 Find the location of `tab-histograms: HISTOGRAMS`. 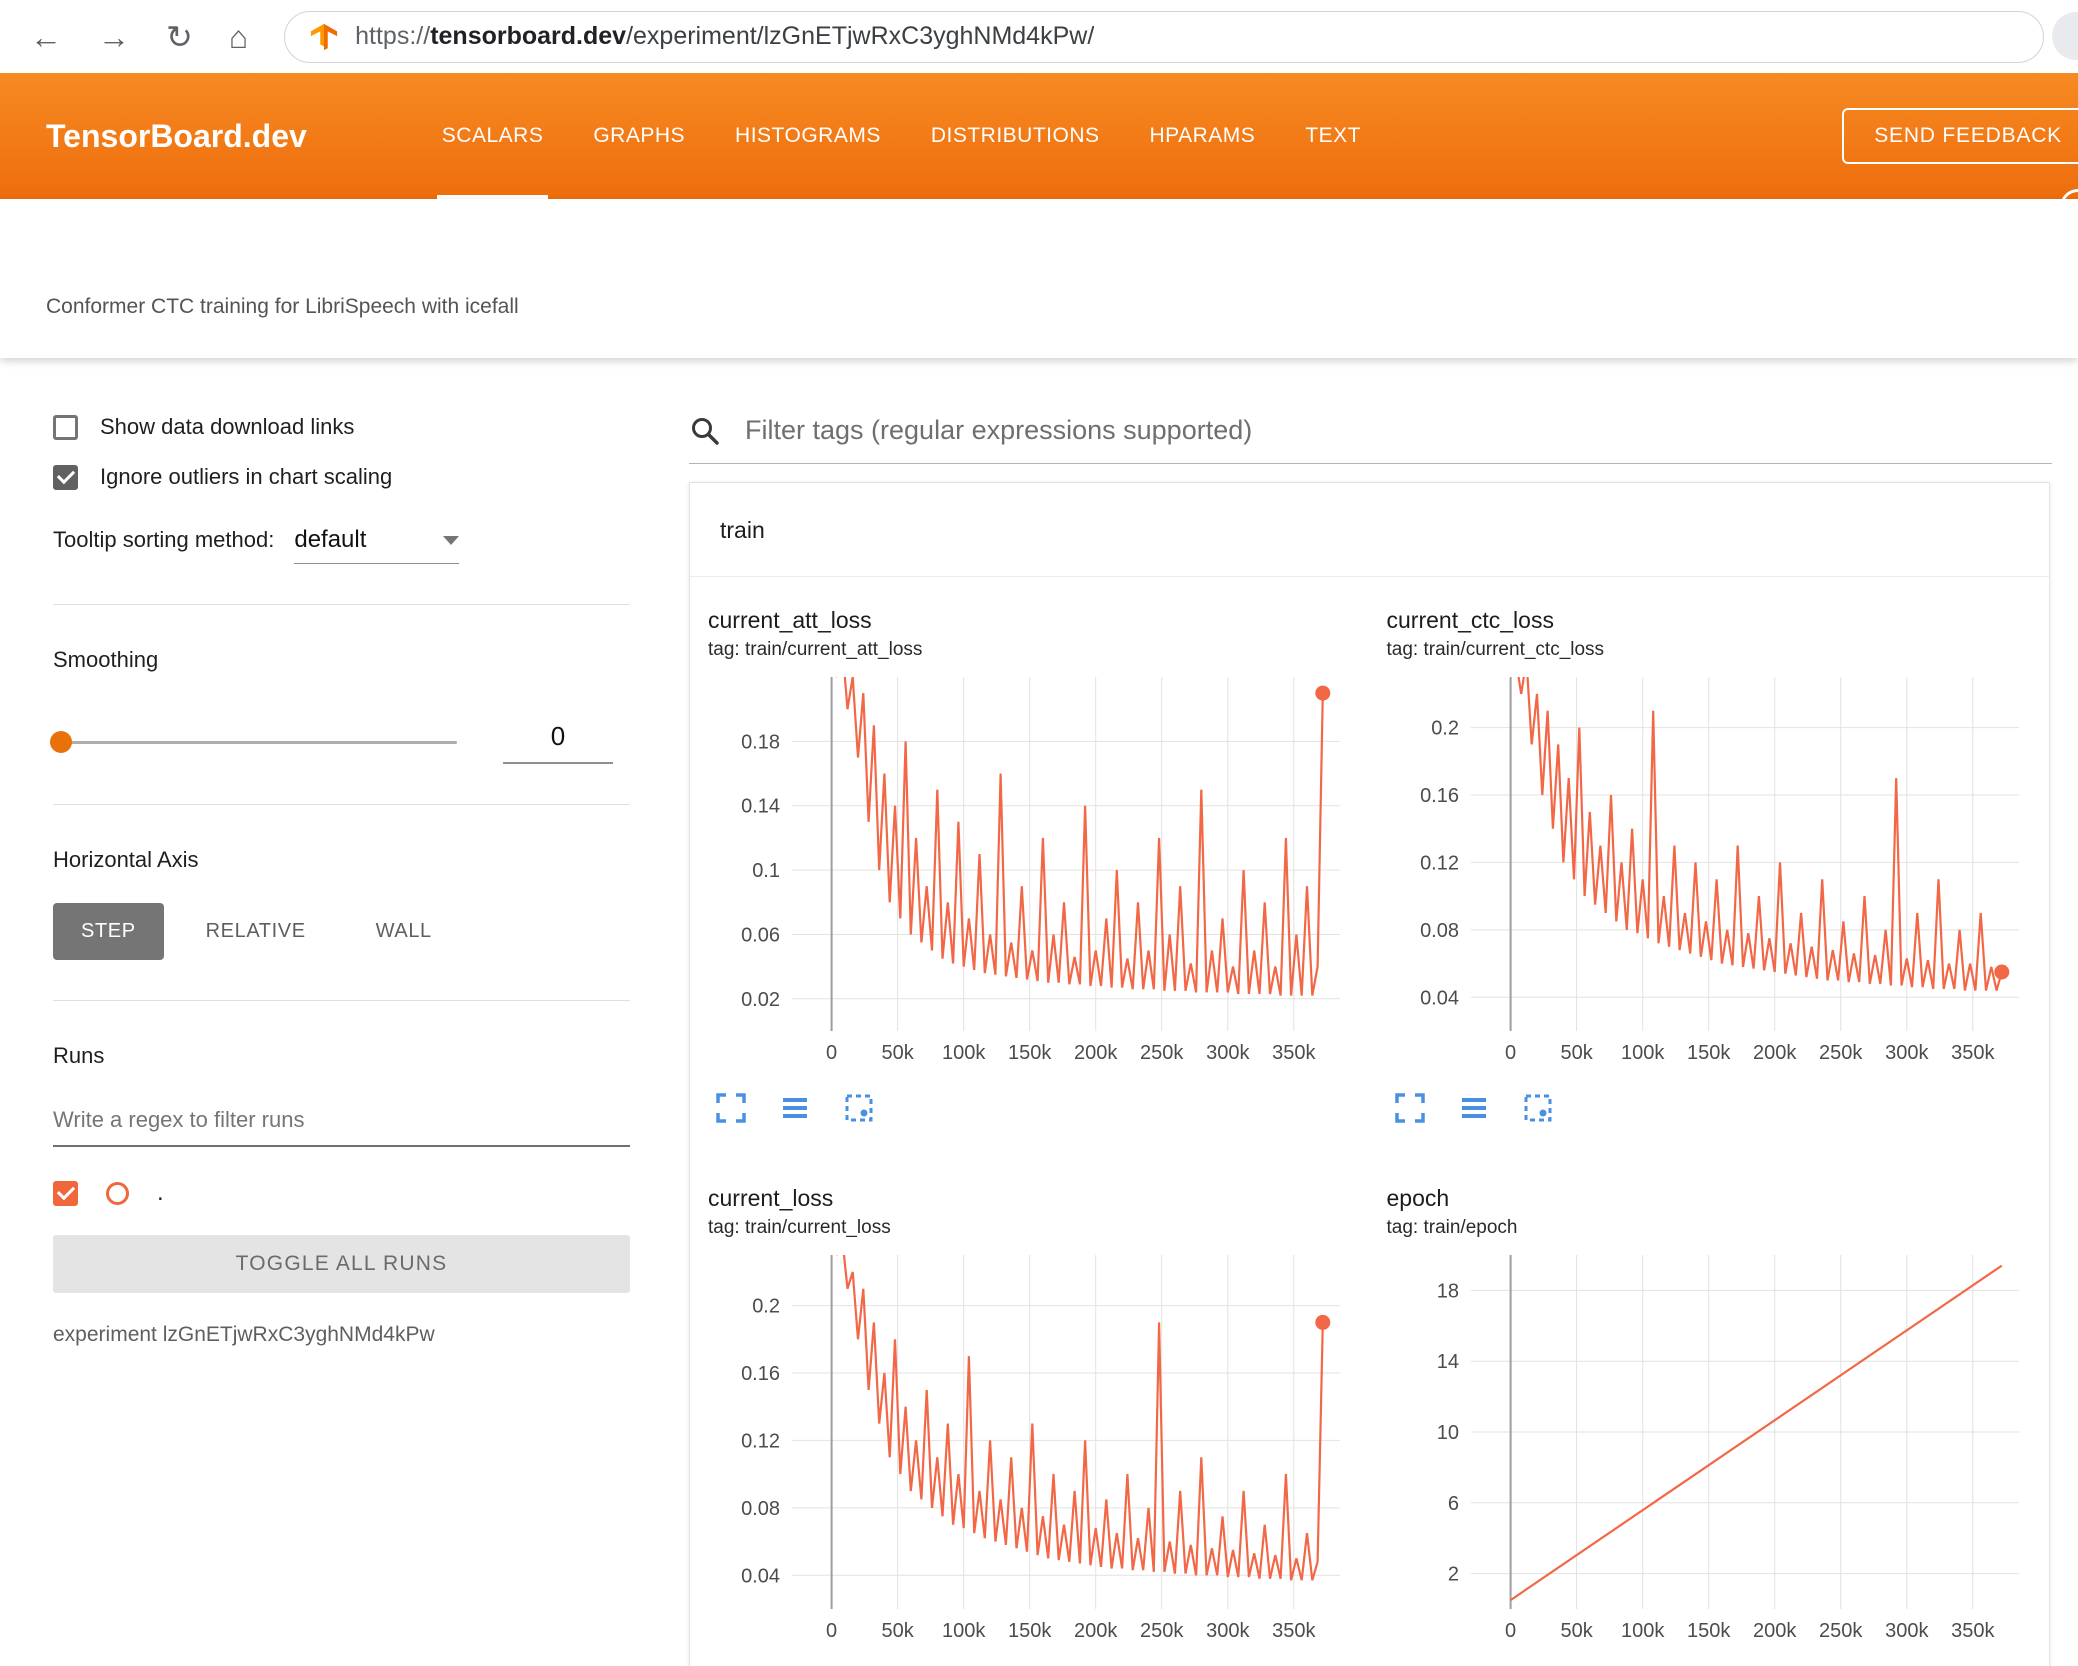

tab-histograms: HISTOGRAMS is located at coordinates (808, 136).